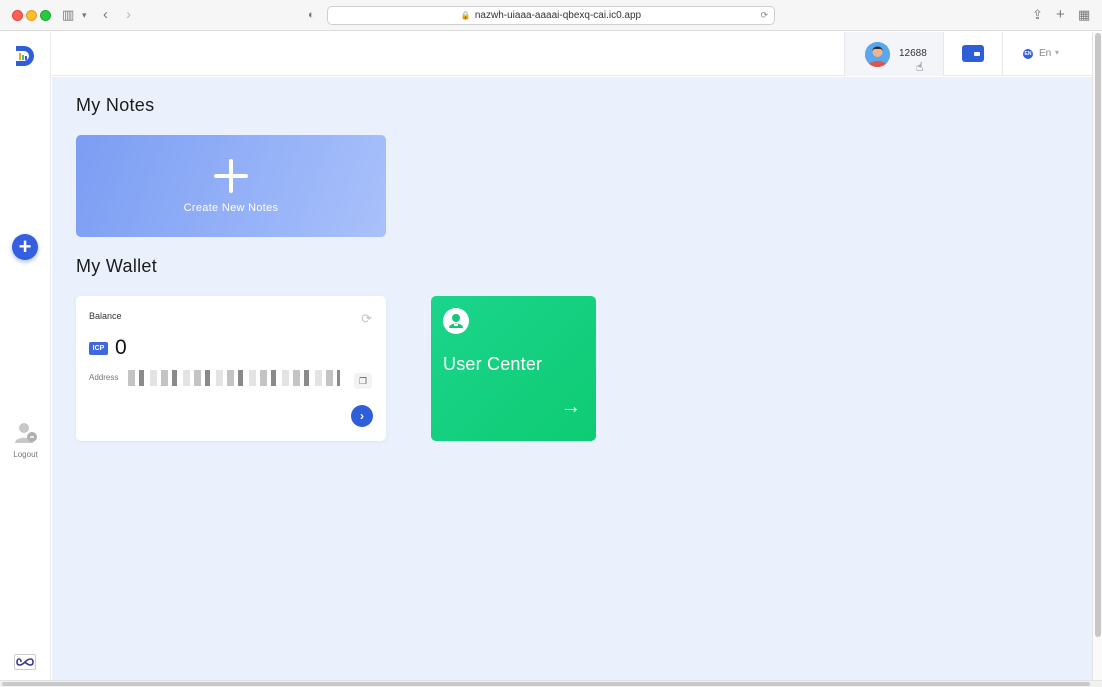 This screenshot has height=687, width=1102. What do you see at coordinates (1037, 15) in the screenshot?
I see `share-icon: ⇪` at bounding box center [1037, 15].